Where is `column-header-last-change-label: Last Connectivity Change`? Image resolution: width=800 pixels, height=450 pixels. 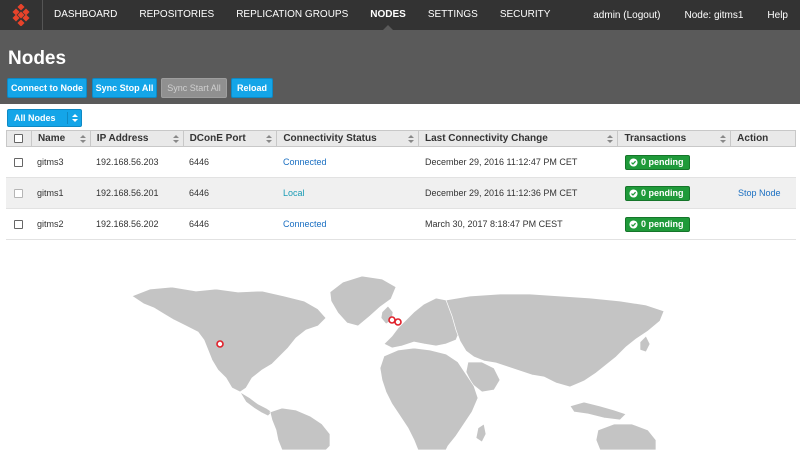
column-header-last-change-label: Last Connectivity Change is located at coordinates (486, 138).